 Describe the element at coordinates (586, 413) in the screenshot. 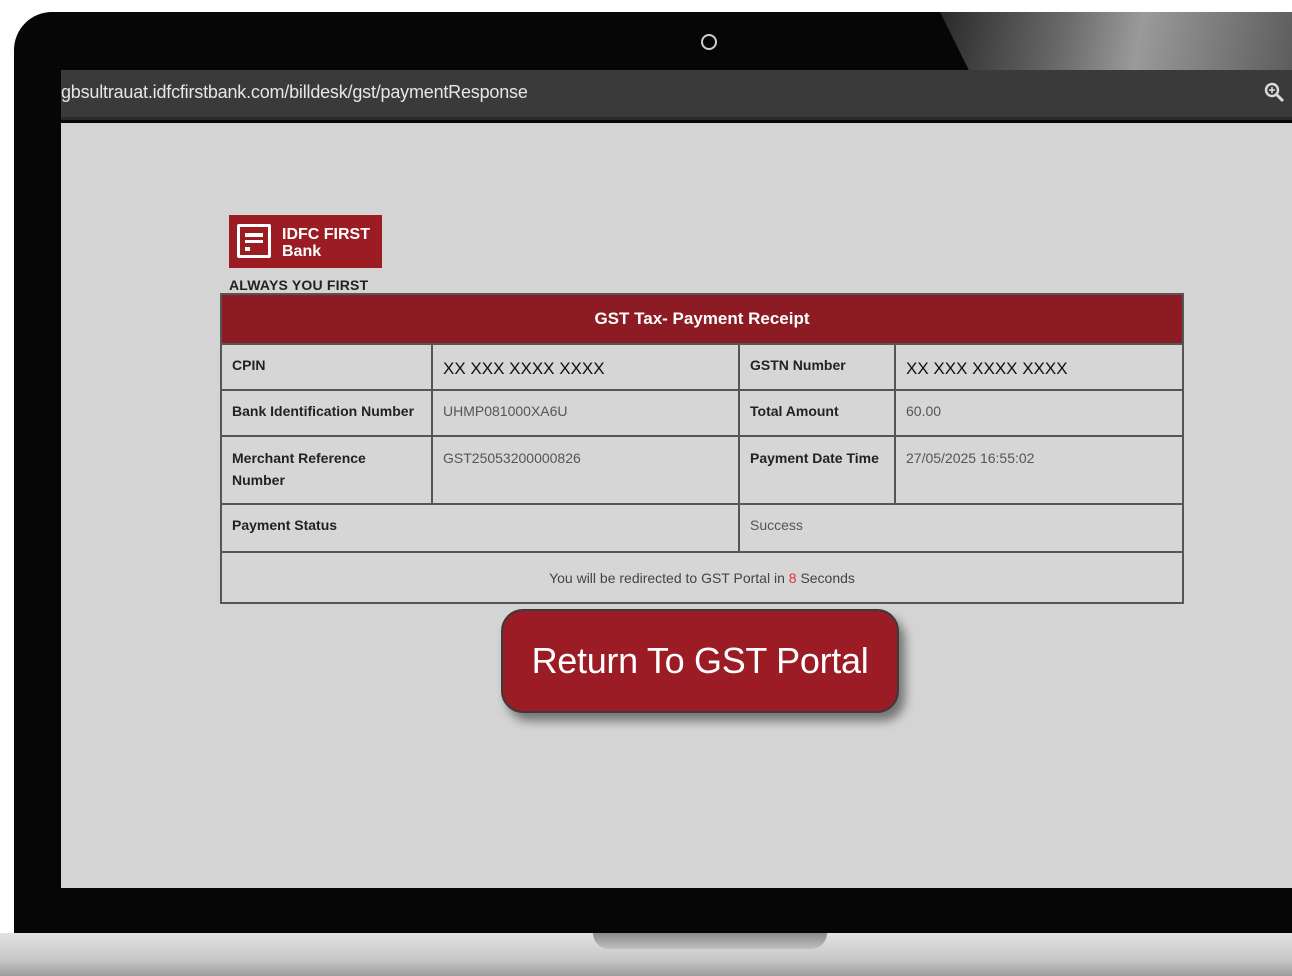

I see `bin-value: UHMP081000XA6U` at that location.